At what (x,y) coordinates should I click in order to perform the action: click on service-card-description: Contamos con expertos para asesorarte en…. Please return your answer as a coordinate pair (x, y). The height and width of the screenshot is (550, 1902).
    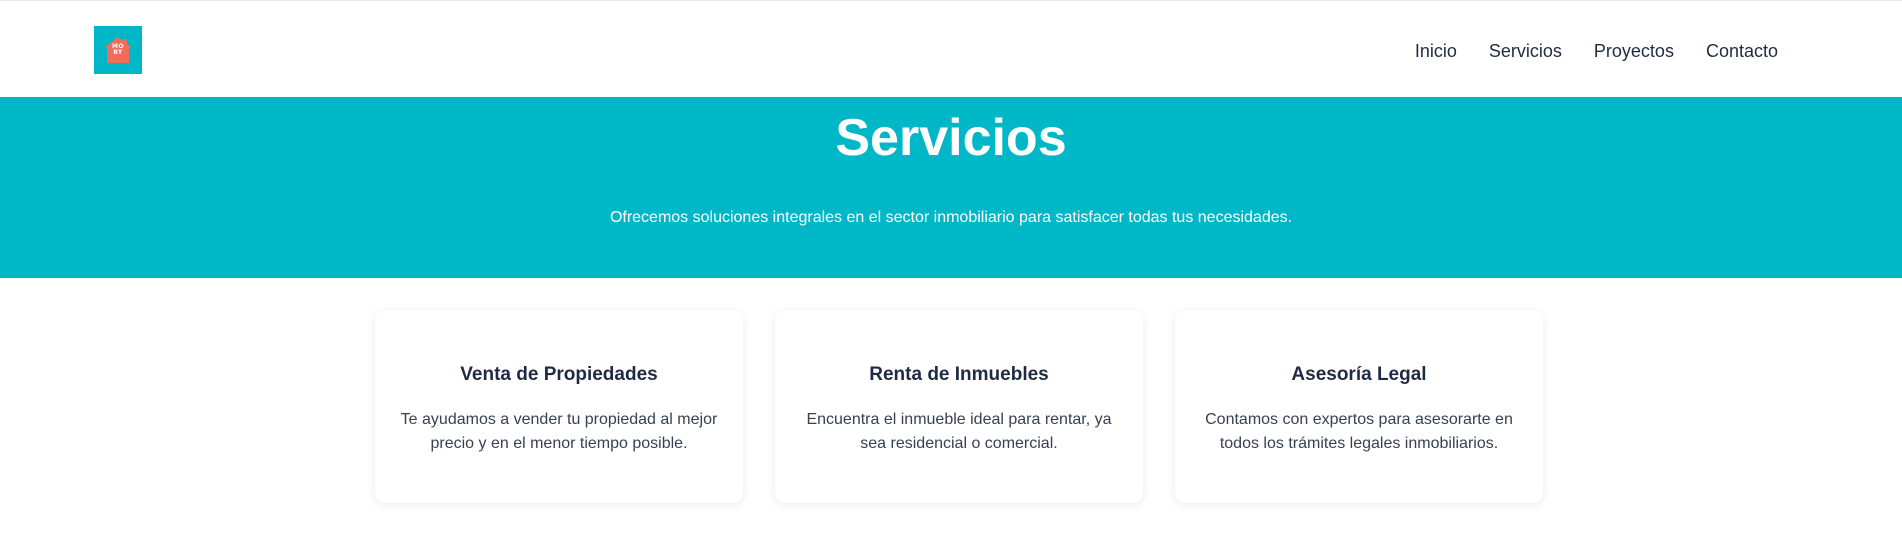
    Looking at the image, I should click on (1359, 431).